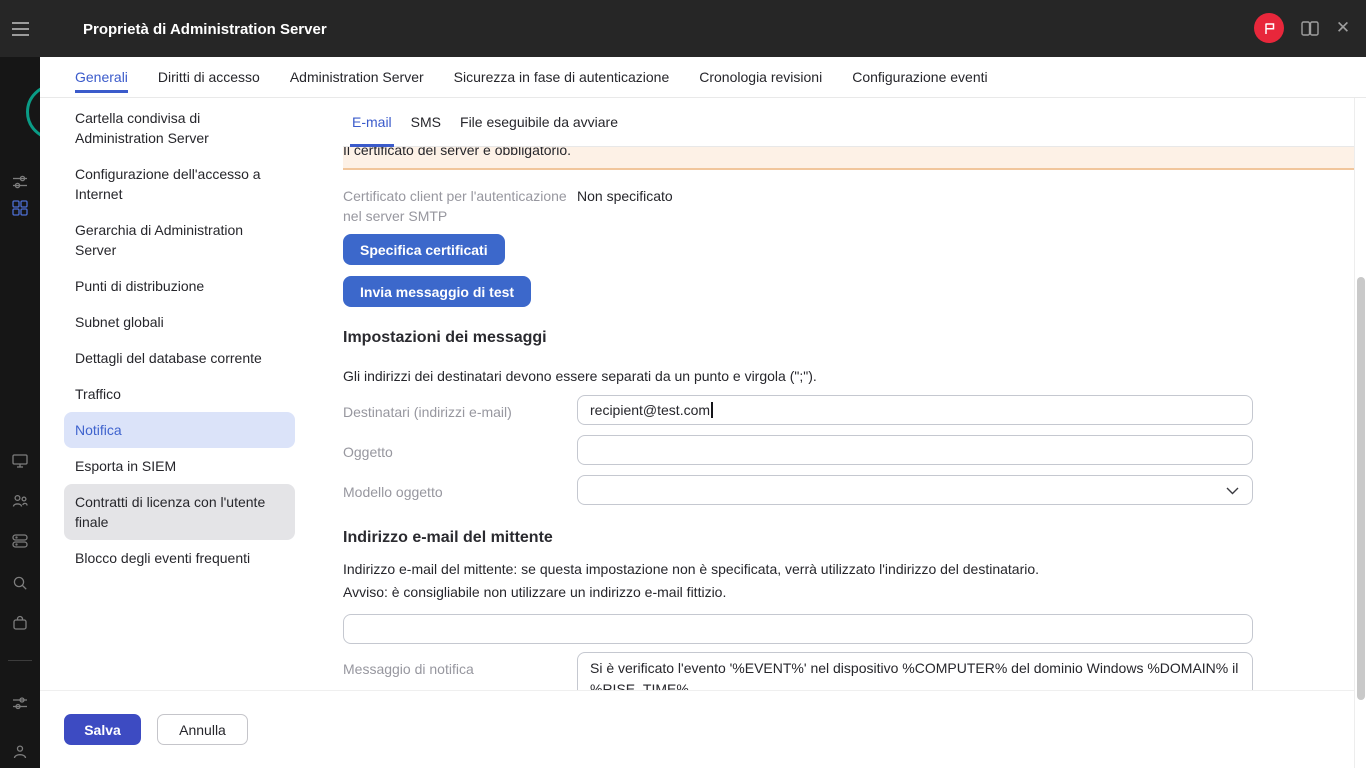 The width and height of the screenshot is (1366, 768). Describe the element at coordinates (562, 77) in the screenshot. I see `tab-sicurezza-autenticazione: Sicurezza in fase di autenticazione` at that location.